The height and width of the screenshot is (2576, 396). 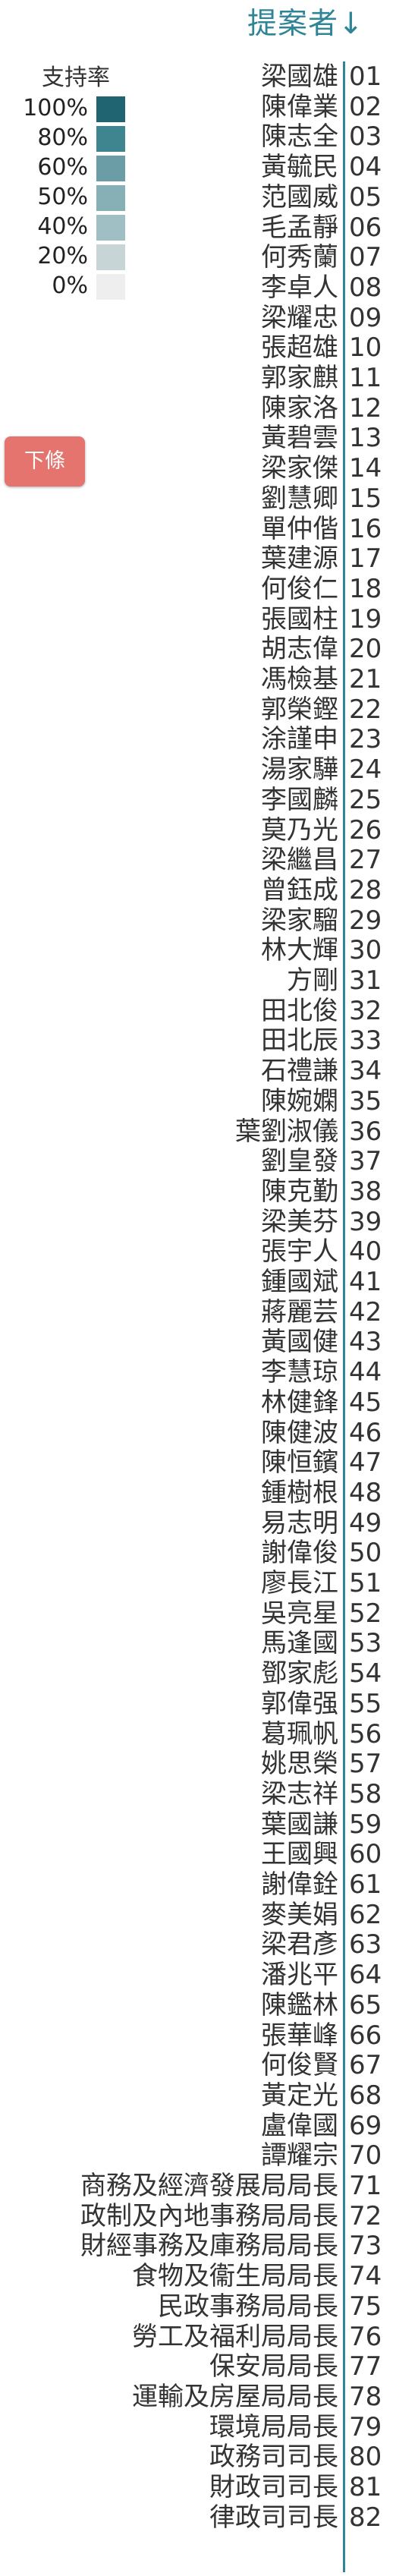 What do you see at coordinates (198, 769) in the screenshot?
I see `proposer-row: 湯家驊 24` at bounding box center [198, 769].